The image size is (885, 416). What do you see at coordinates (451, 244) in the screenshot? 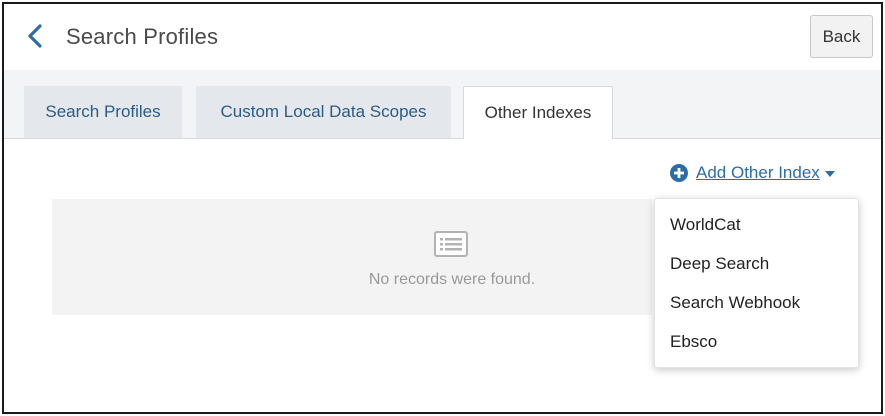
I see `list-icon` at bounding box center [451, 244].